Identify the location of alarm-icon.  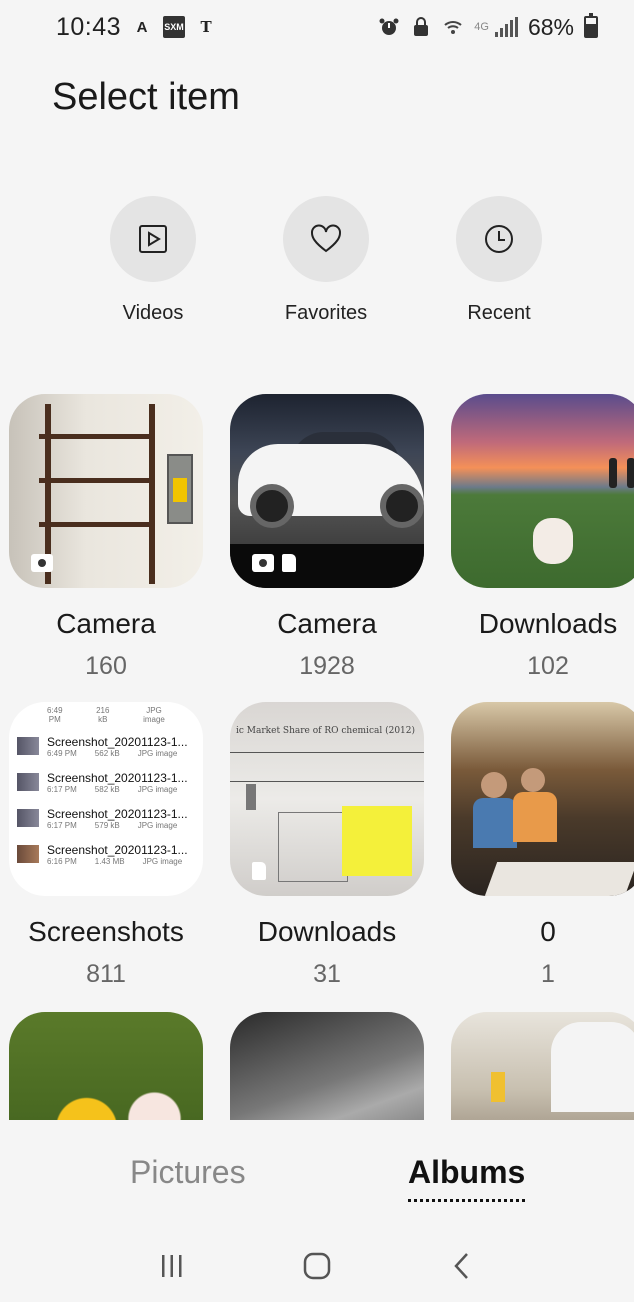
(389, 27).